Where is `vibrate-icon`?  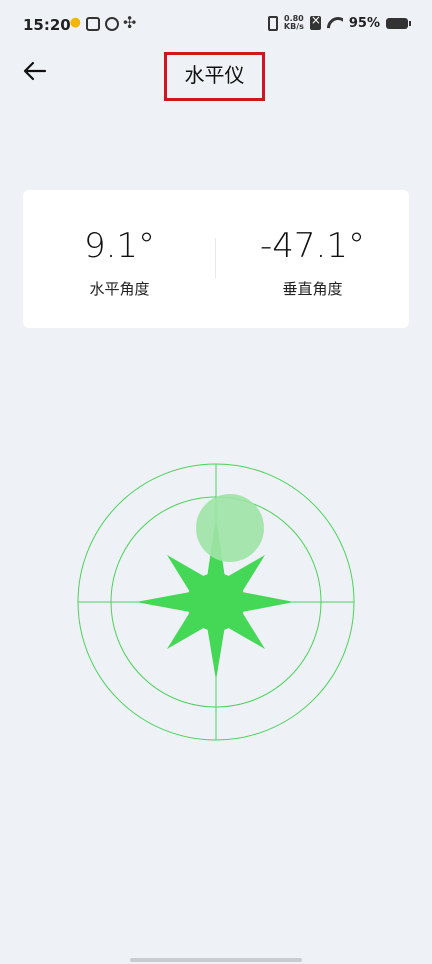
vibrate-icon is located at coordinates (272, 23).